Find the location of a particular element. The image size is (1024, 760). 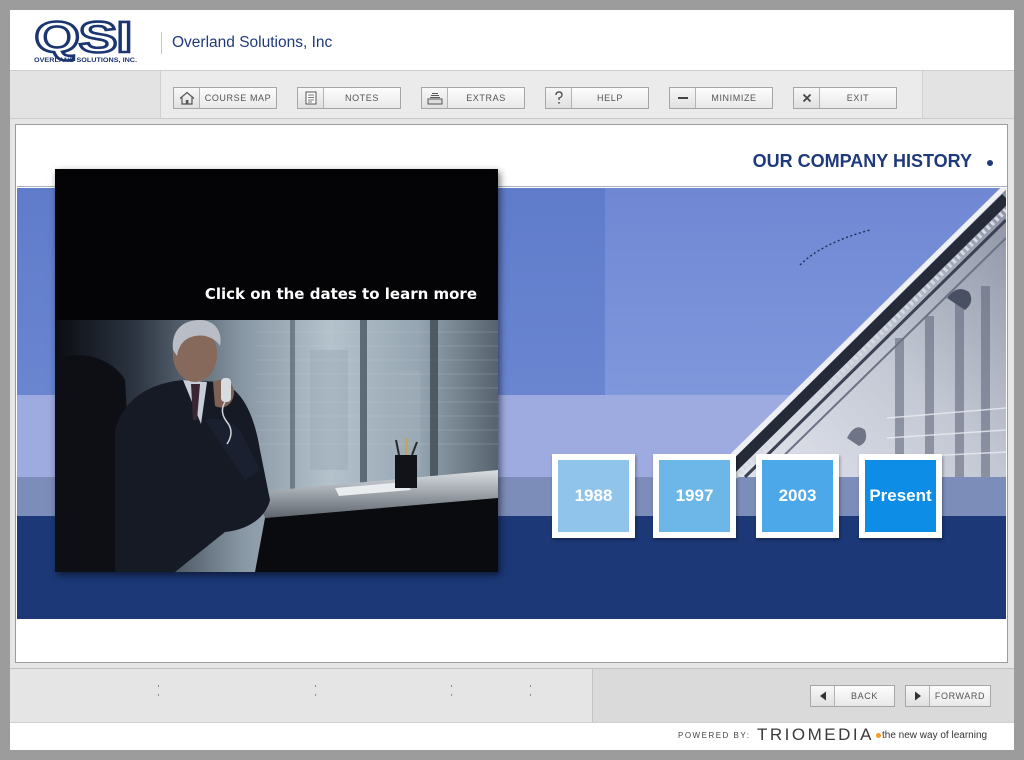

notes-label: NOTES is located at coordinates (361, 98).